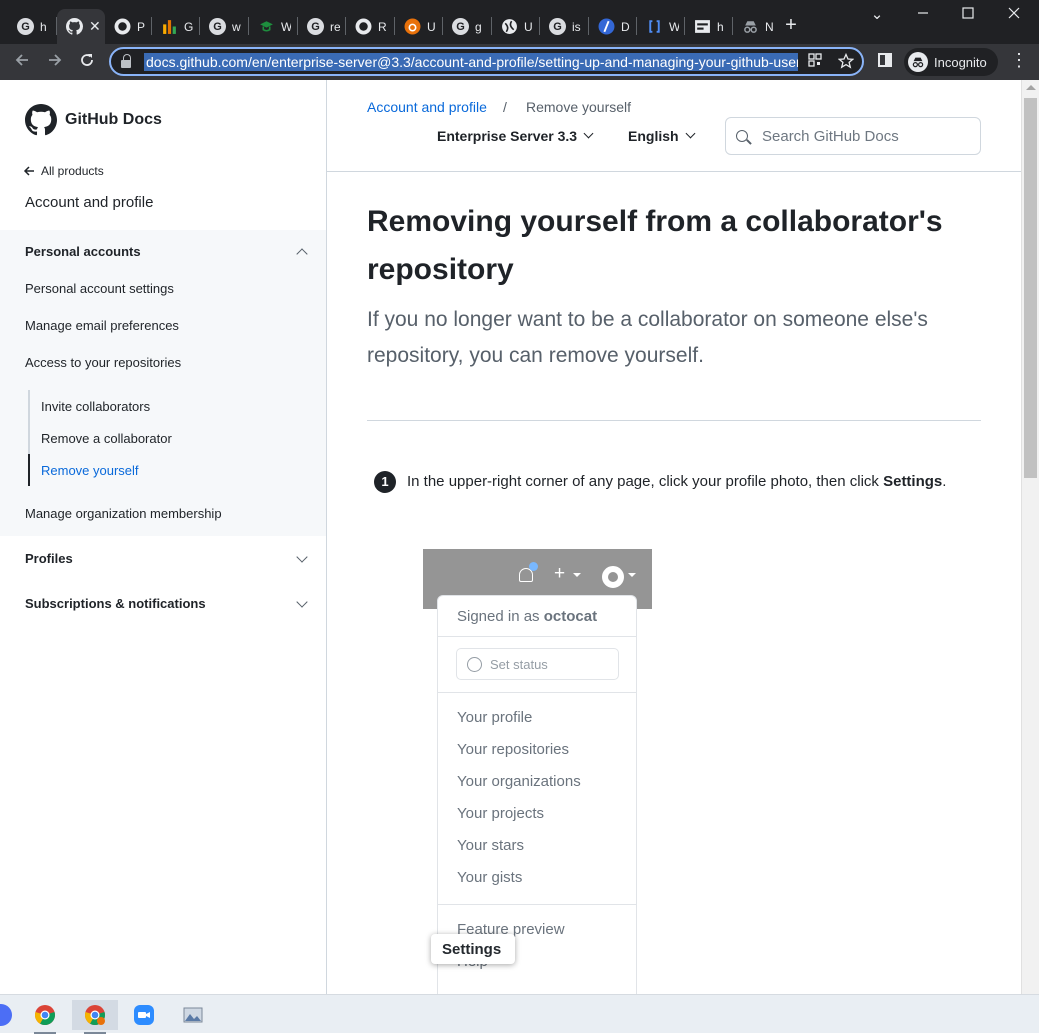 Image resolution: width=1039 pixels, height=1034 pixels. I want to click on tab-title: re, so click(335, 26).